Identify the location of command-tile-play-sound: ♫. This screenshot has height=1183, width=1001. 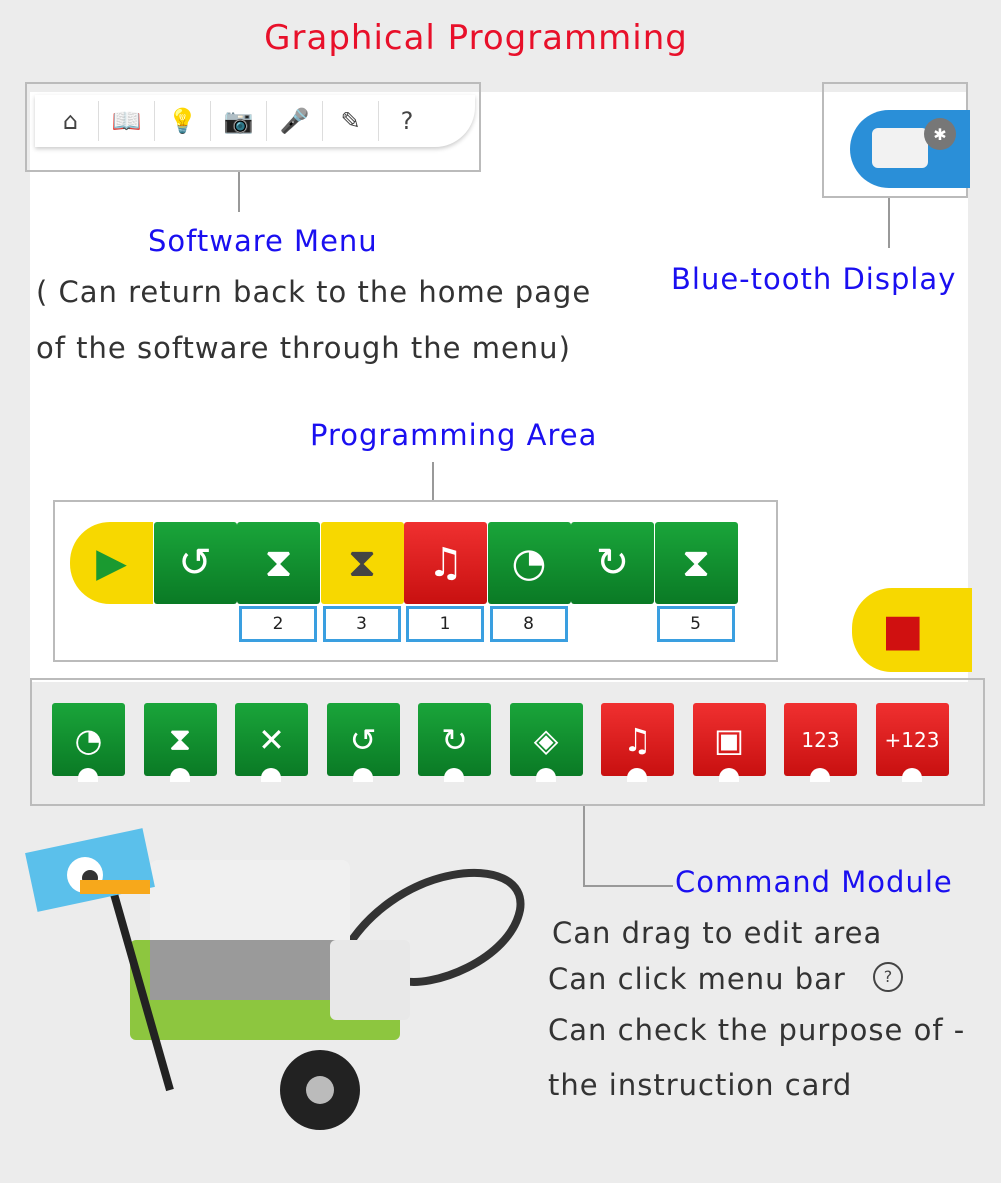
(637, 742).